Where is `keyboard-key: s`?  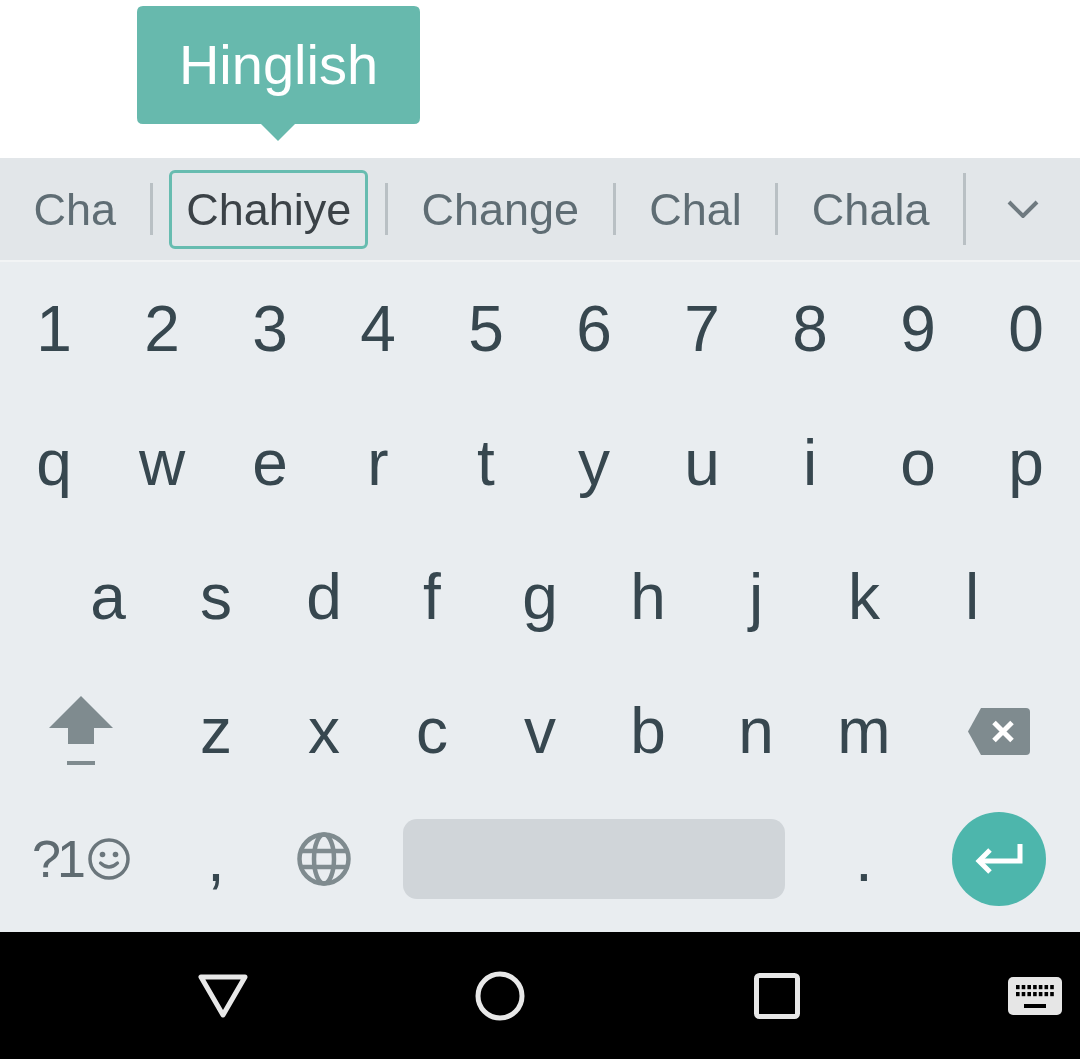
keyboard-key: s is located at coordinates (216, 597).